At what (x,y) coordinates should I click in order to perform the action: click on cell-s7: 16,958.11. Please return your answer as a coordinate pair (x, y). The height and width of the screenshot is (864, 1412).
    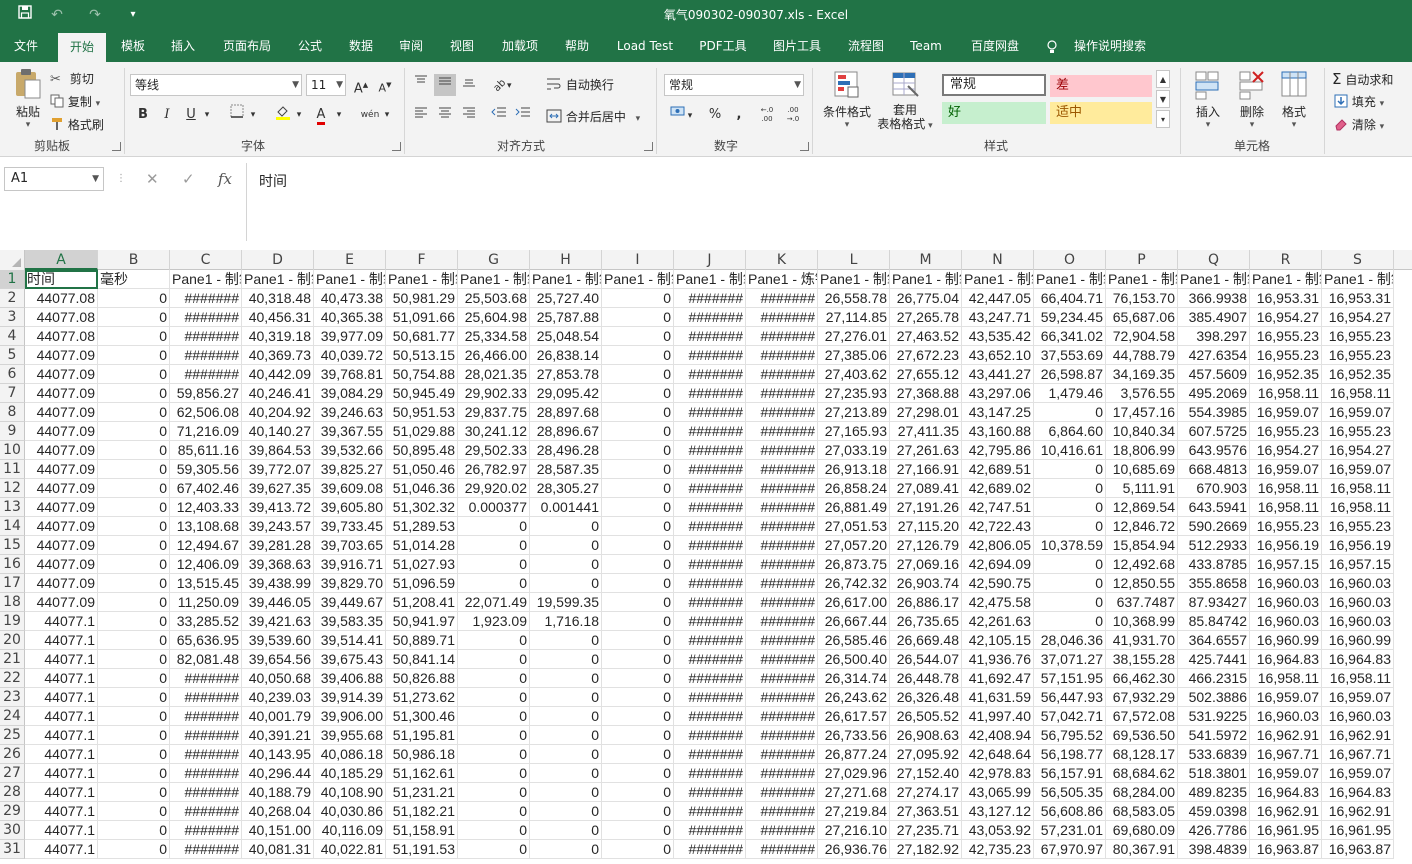
    Looking at the image, I should click on (1358, 393).